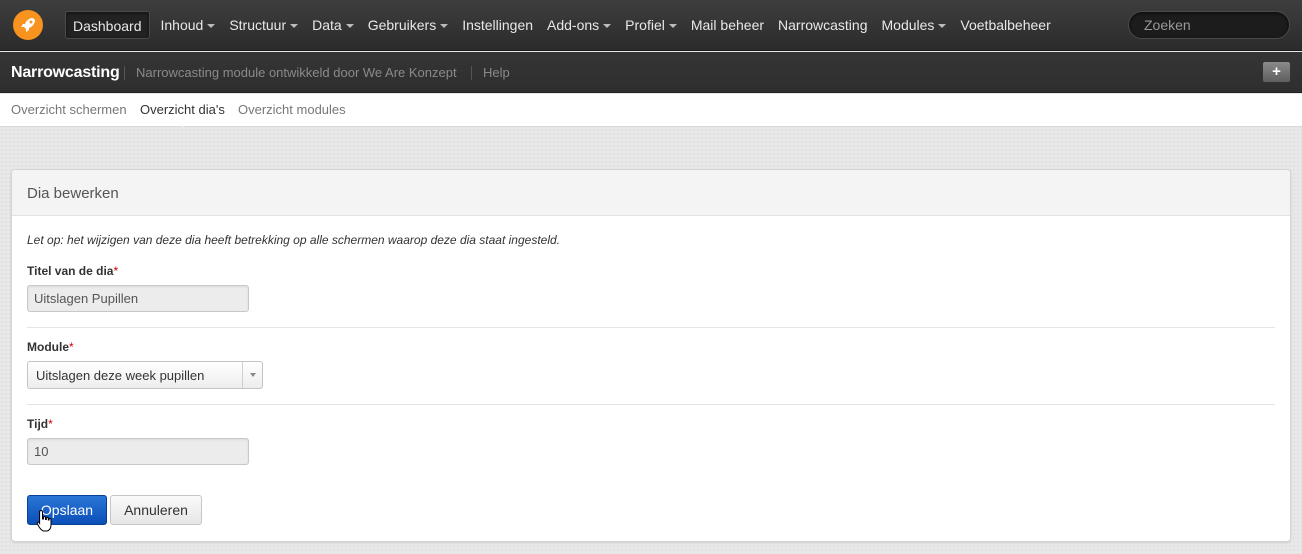 The width and height of the screenshot is (1302, 554). What do you see at coordinates (182, 25) in the screenshot?
I see `nav-item-label: Inhoud` at bounding box center [182, 25].